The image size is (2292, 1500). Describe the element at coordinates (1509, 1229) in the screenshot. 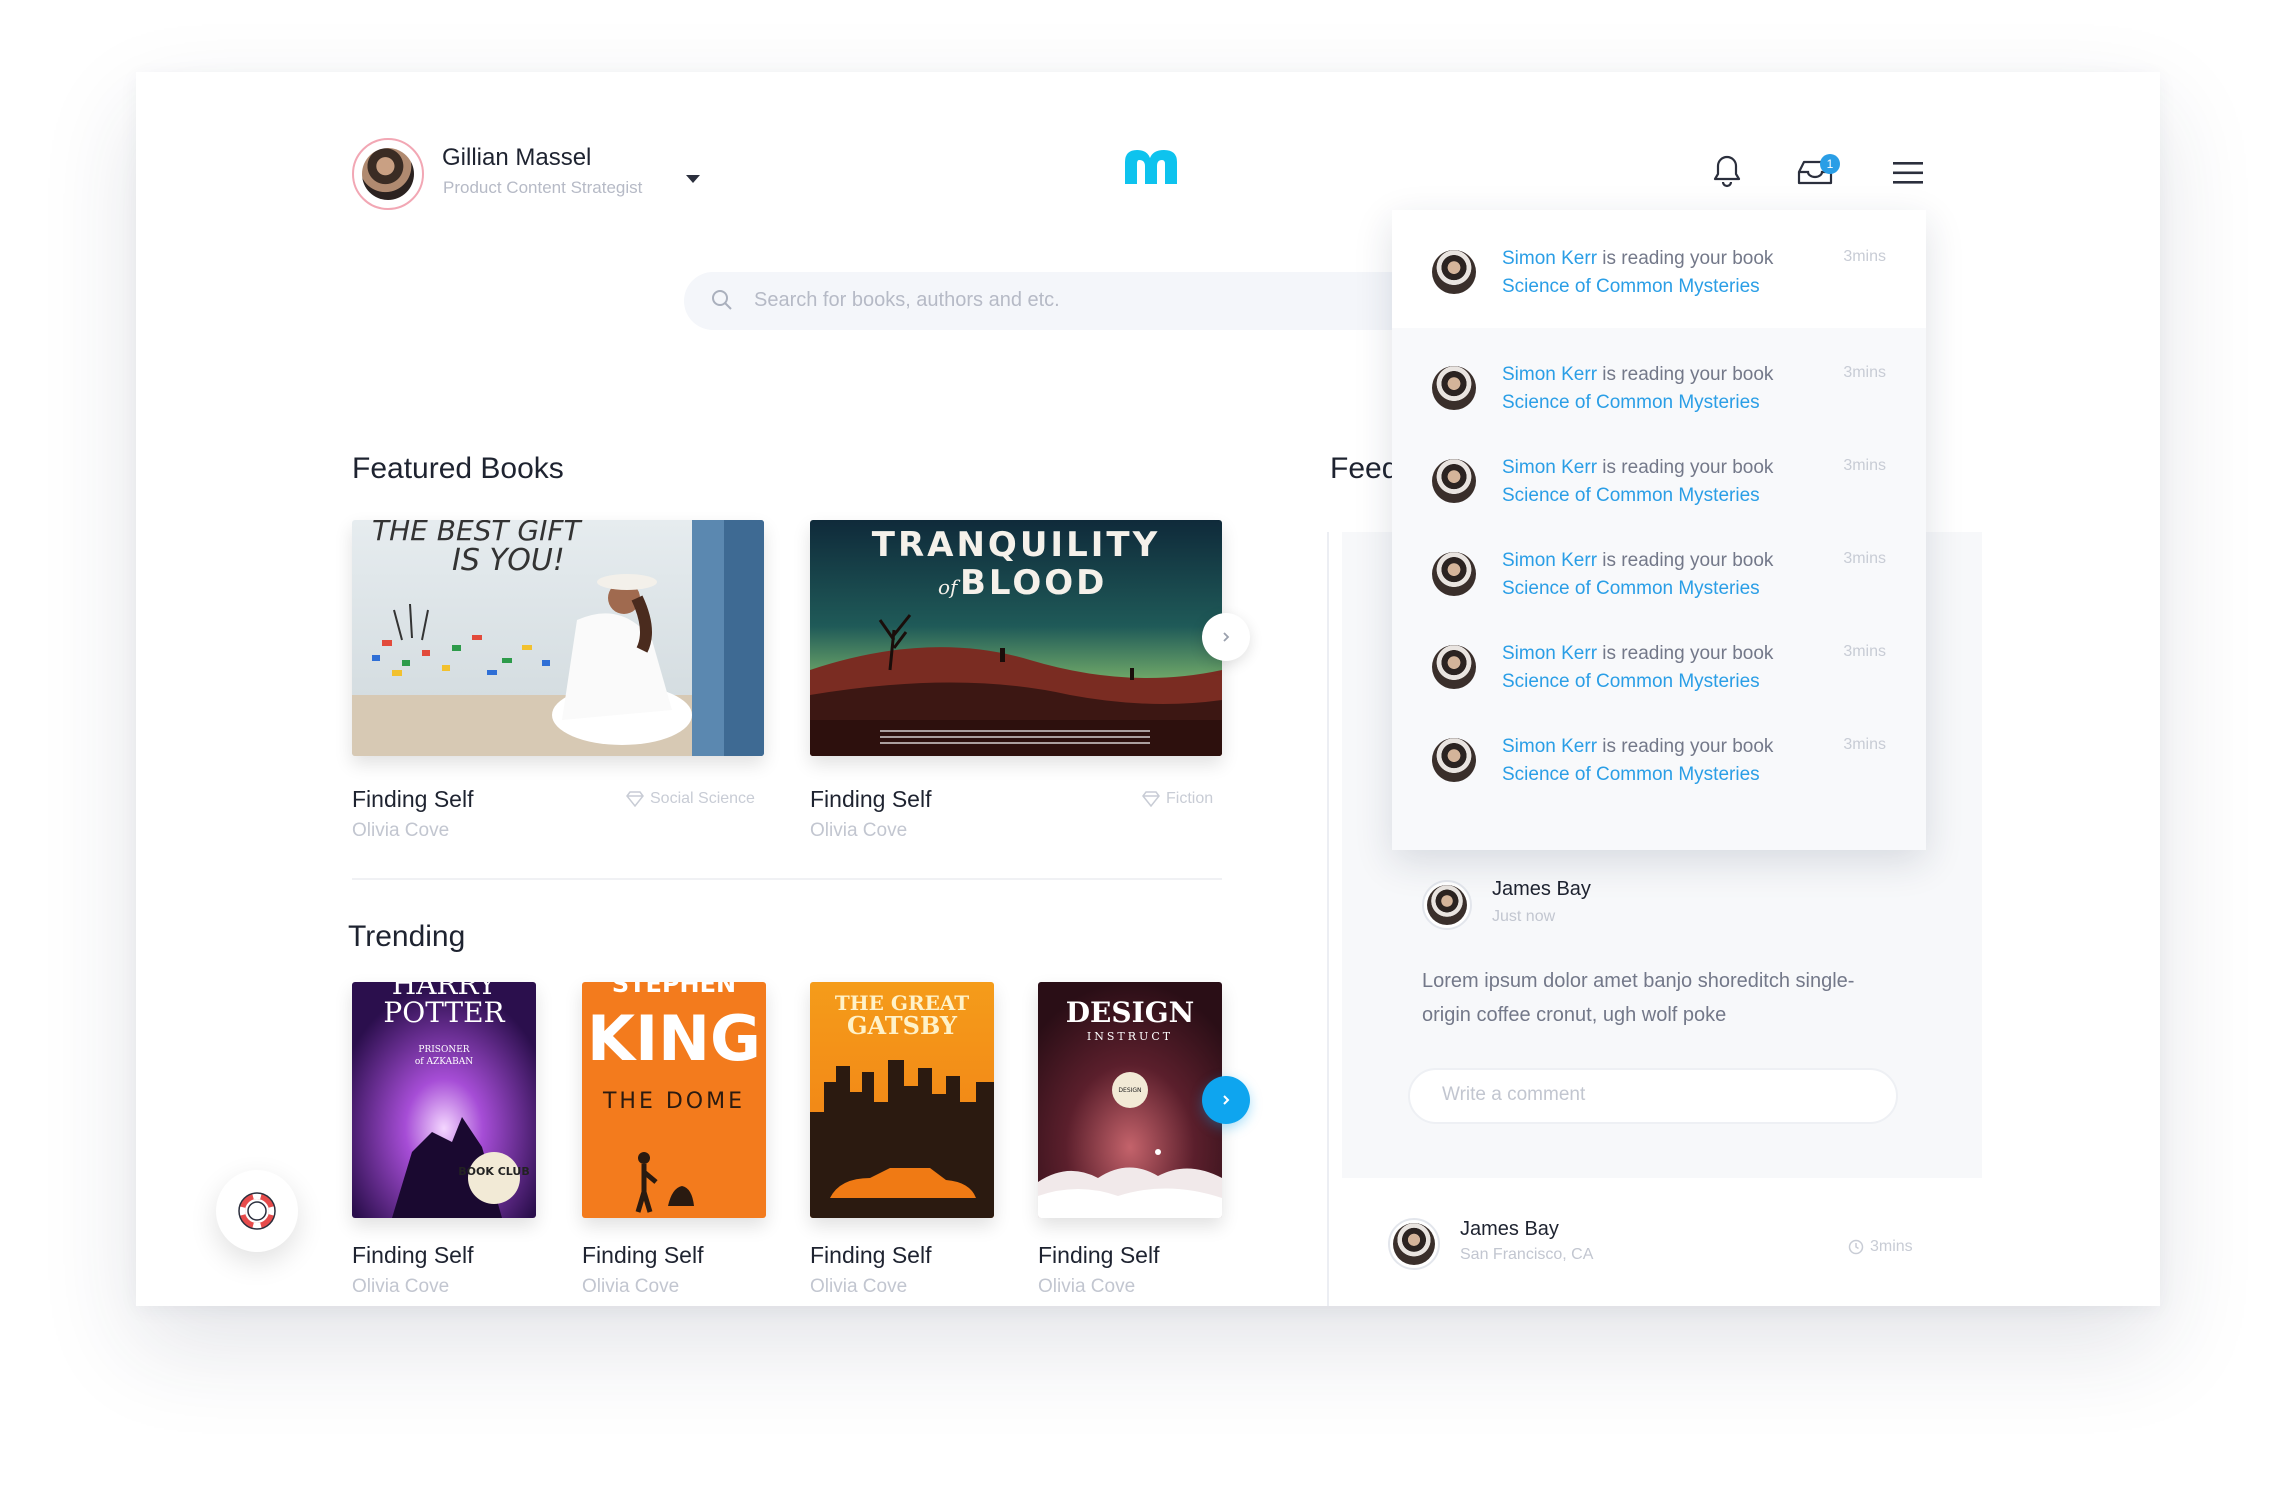

I see `second-post-author: James Bay` at that location.